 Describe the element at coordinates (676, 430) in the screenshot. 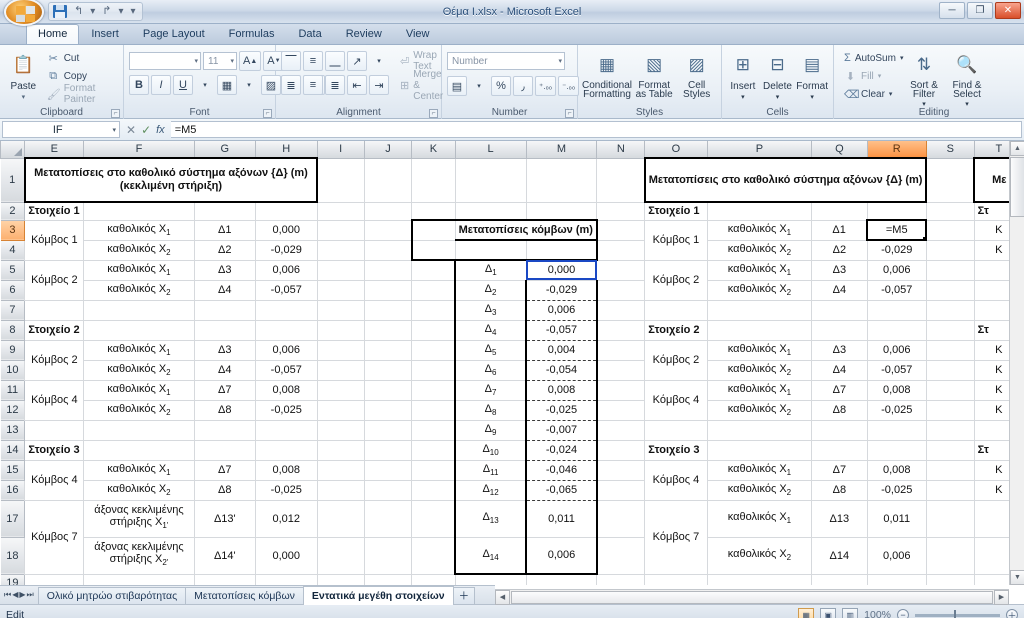

I see `cell-O13` at that location.